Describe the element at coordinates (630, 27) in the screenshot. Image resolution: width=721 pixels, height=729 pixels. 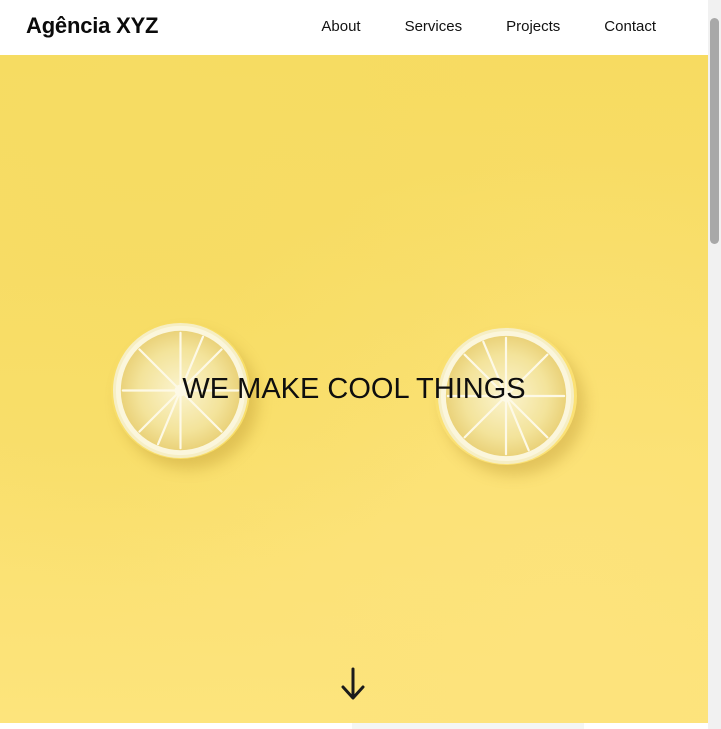
I see `nav-link-contact: Contact` at that location.